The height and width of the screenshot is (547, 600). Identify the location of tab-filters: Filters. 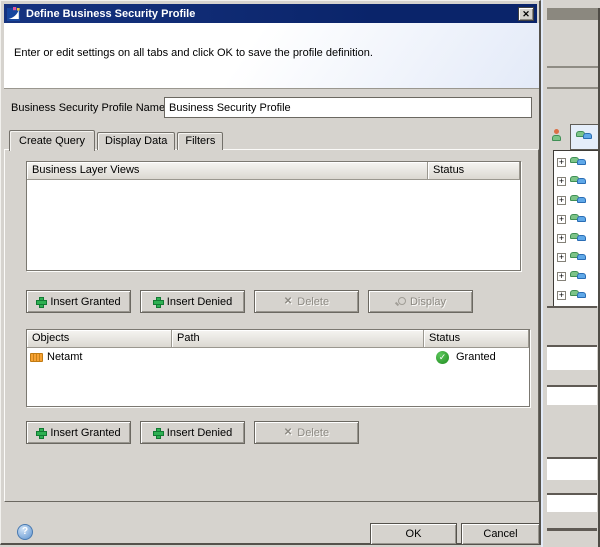
(200, 141).